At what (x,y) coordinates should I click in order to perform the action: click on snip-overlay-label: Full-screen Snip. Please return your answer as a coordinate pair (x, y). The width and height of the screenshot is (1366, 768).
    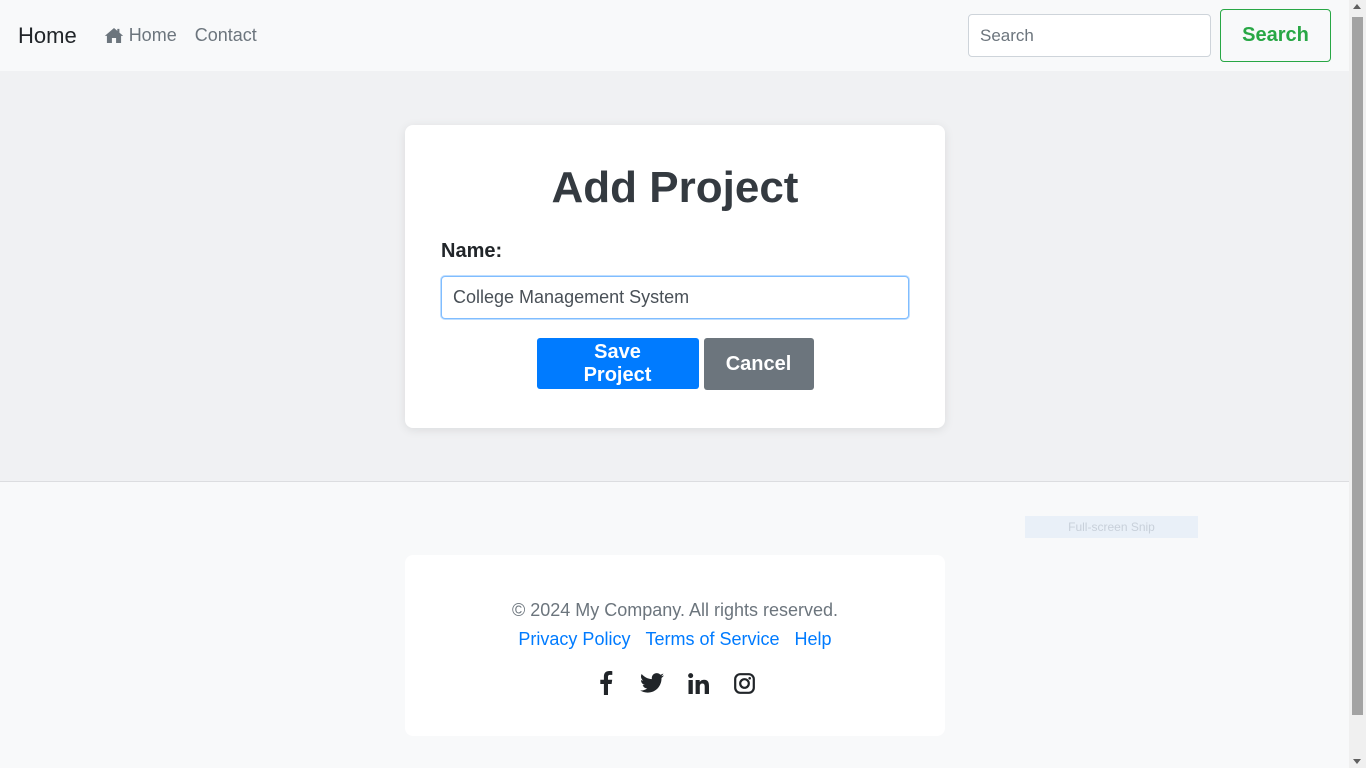
    Looking at the image, I should click on (1111, 527).